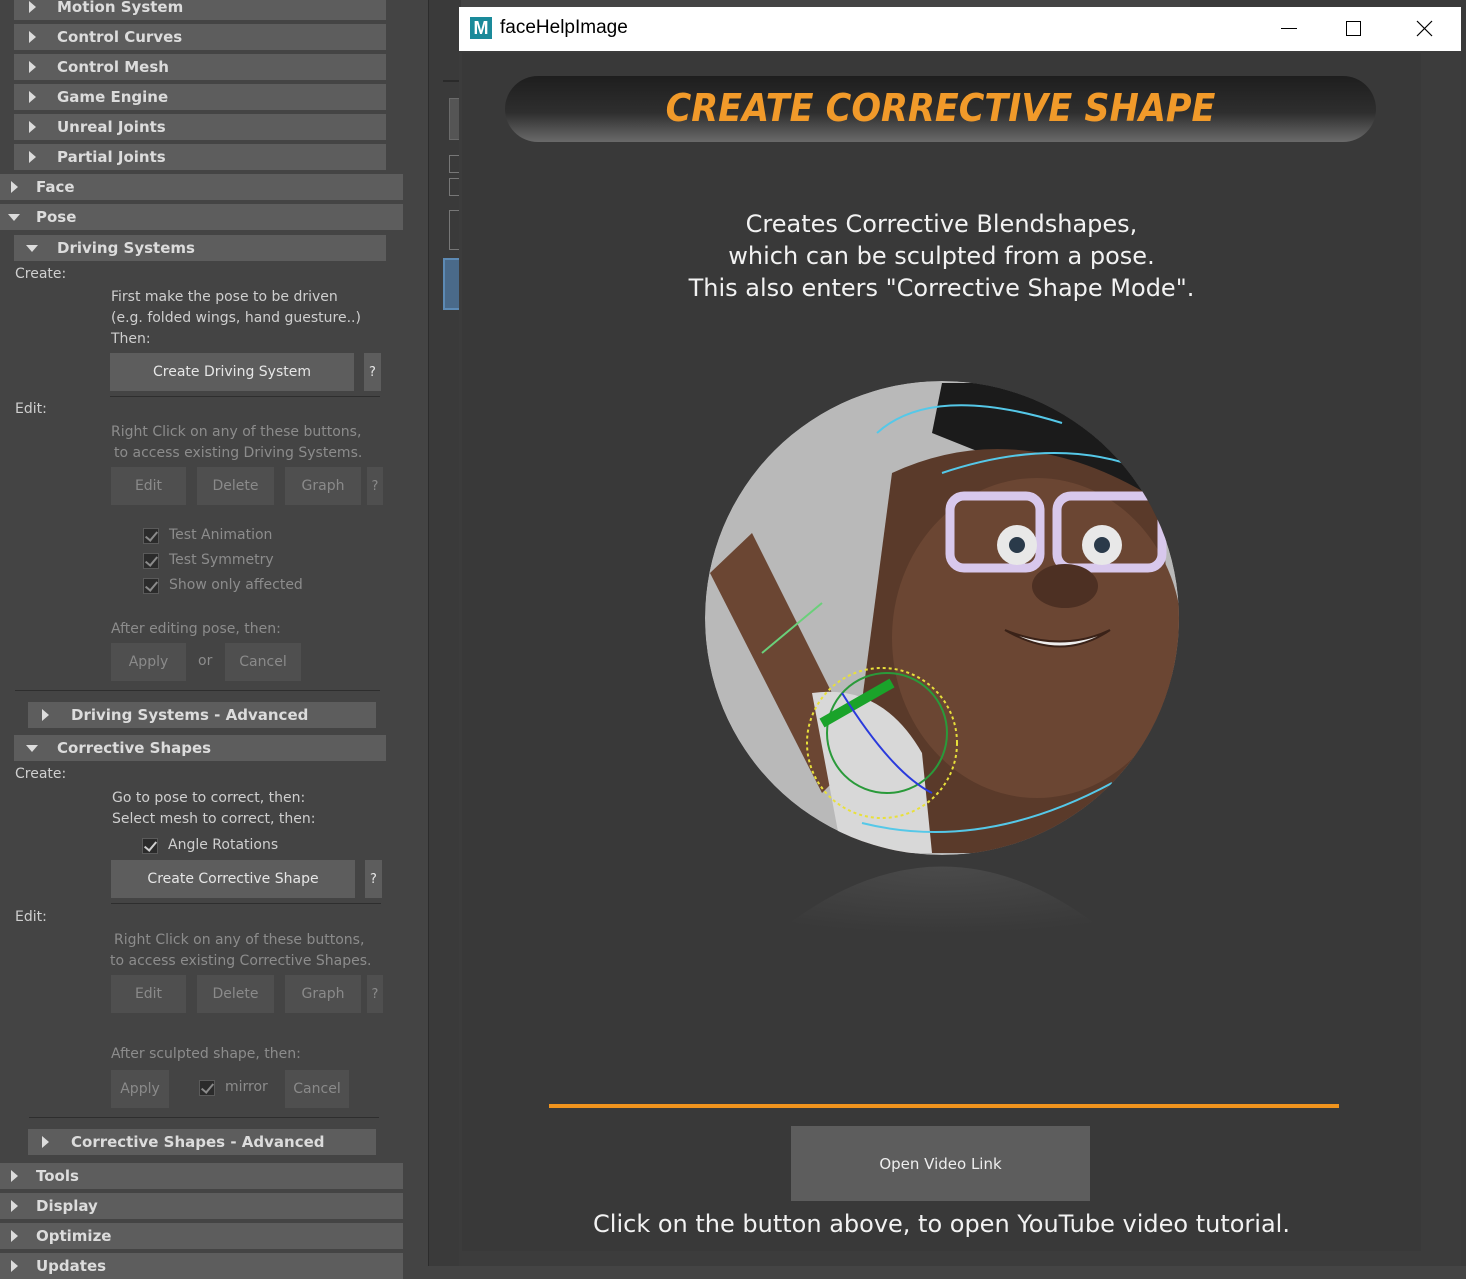 The image size is (1466, 1279). I want to click on checkbox-label: Angle Rotations, so click(223, 845).